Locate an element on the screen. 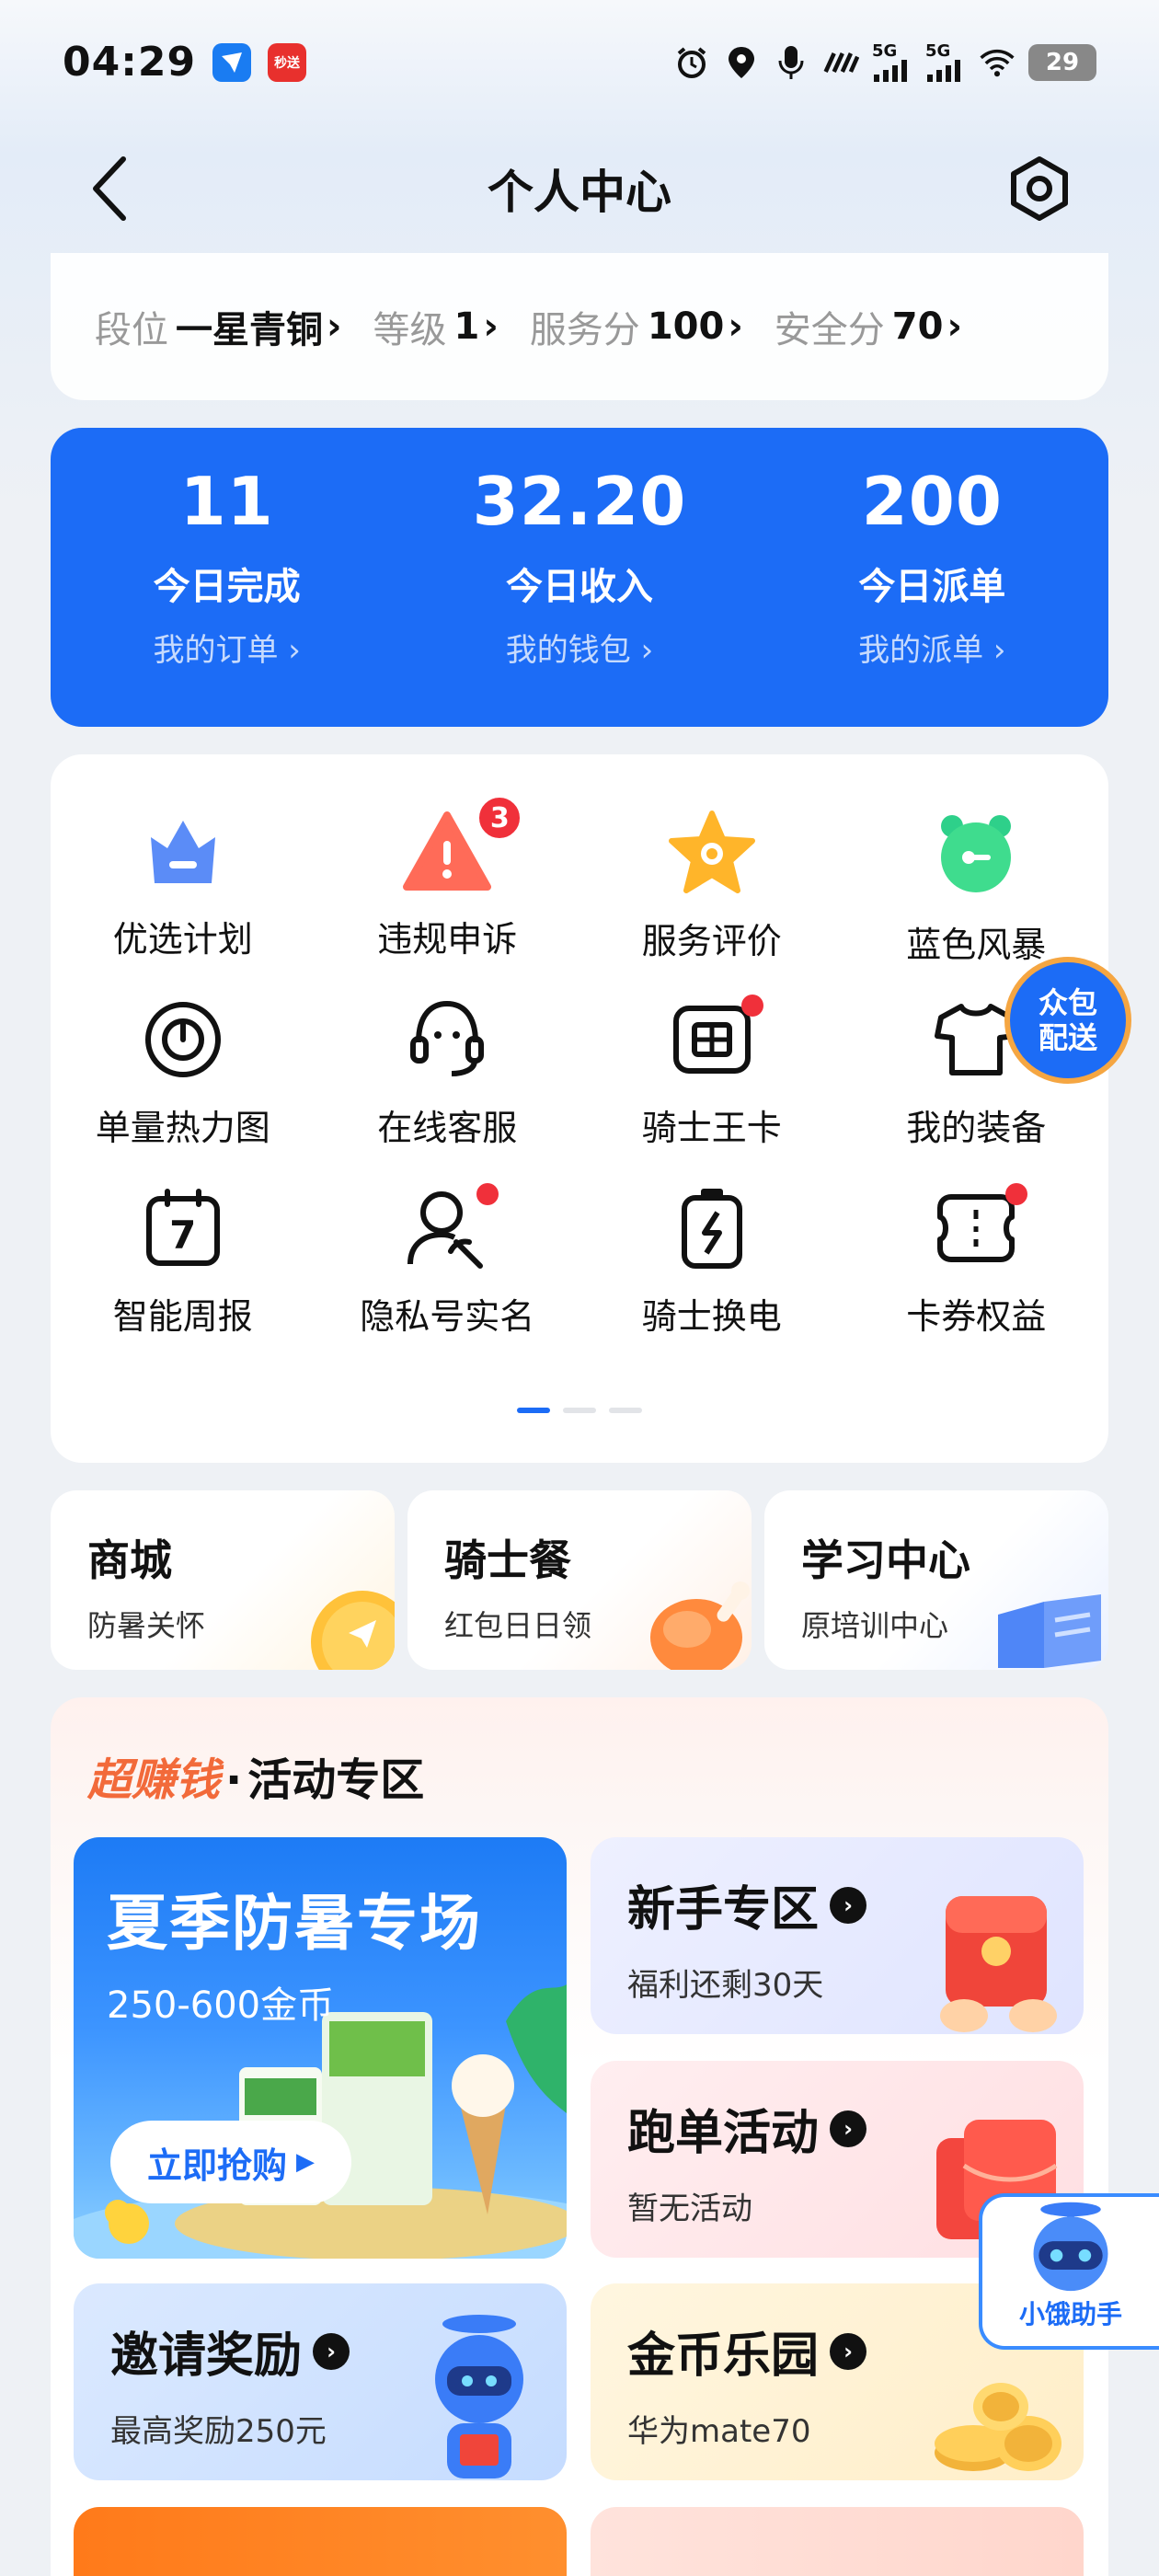  grid-label: 在线客服 is located at coordinates (447, 1128).